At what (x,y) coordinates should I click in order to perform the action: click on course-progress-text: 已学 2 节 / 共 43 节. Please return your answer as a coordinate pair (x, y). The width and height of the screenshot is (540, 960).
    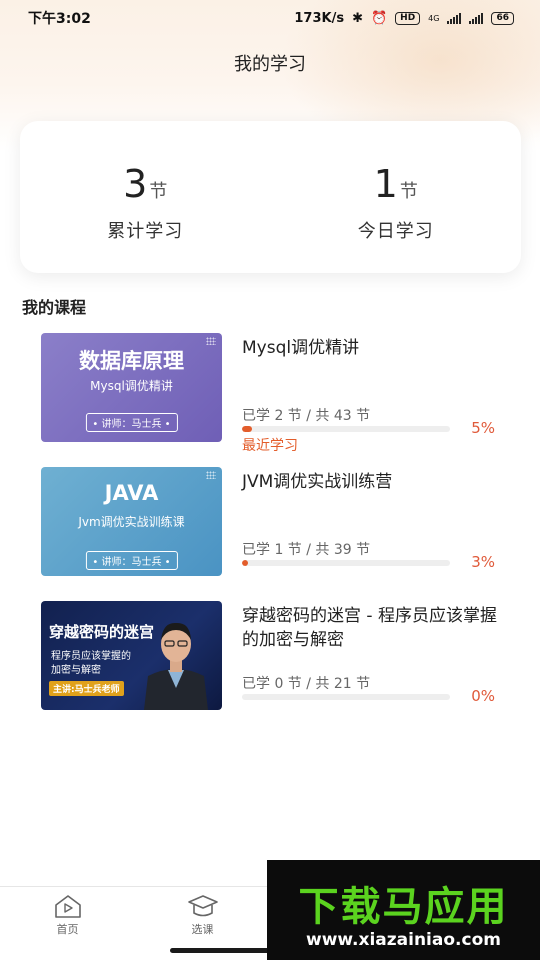
    Looking at the image, I should click on (306, 416).